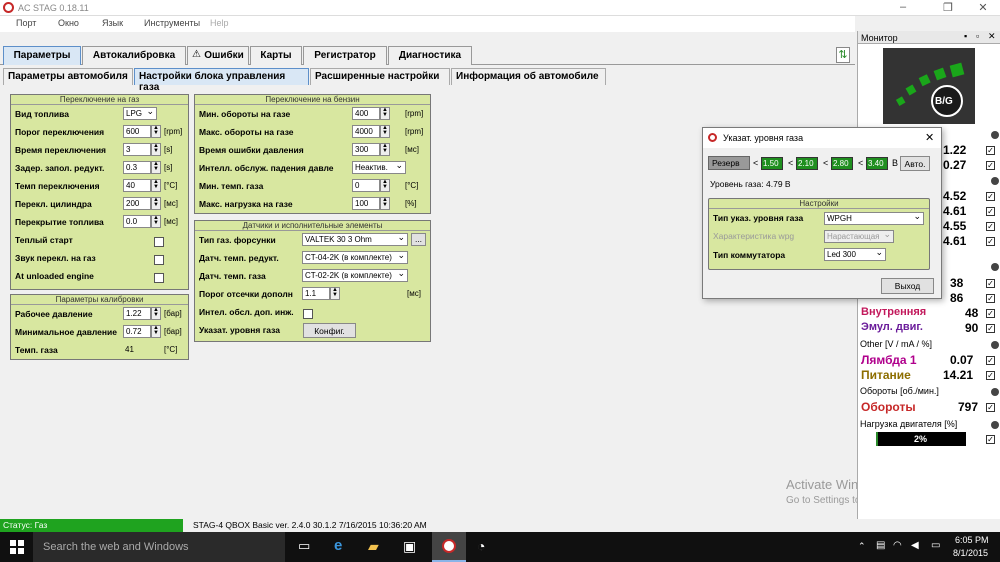 This screenshot has width=1000, height=562. Describe the element at coordinates (366, 203) in the screenshot. I see `max-load-input: 100` at that location.